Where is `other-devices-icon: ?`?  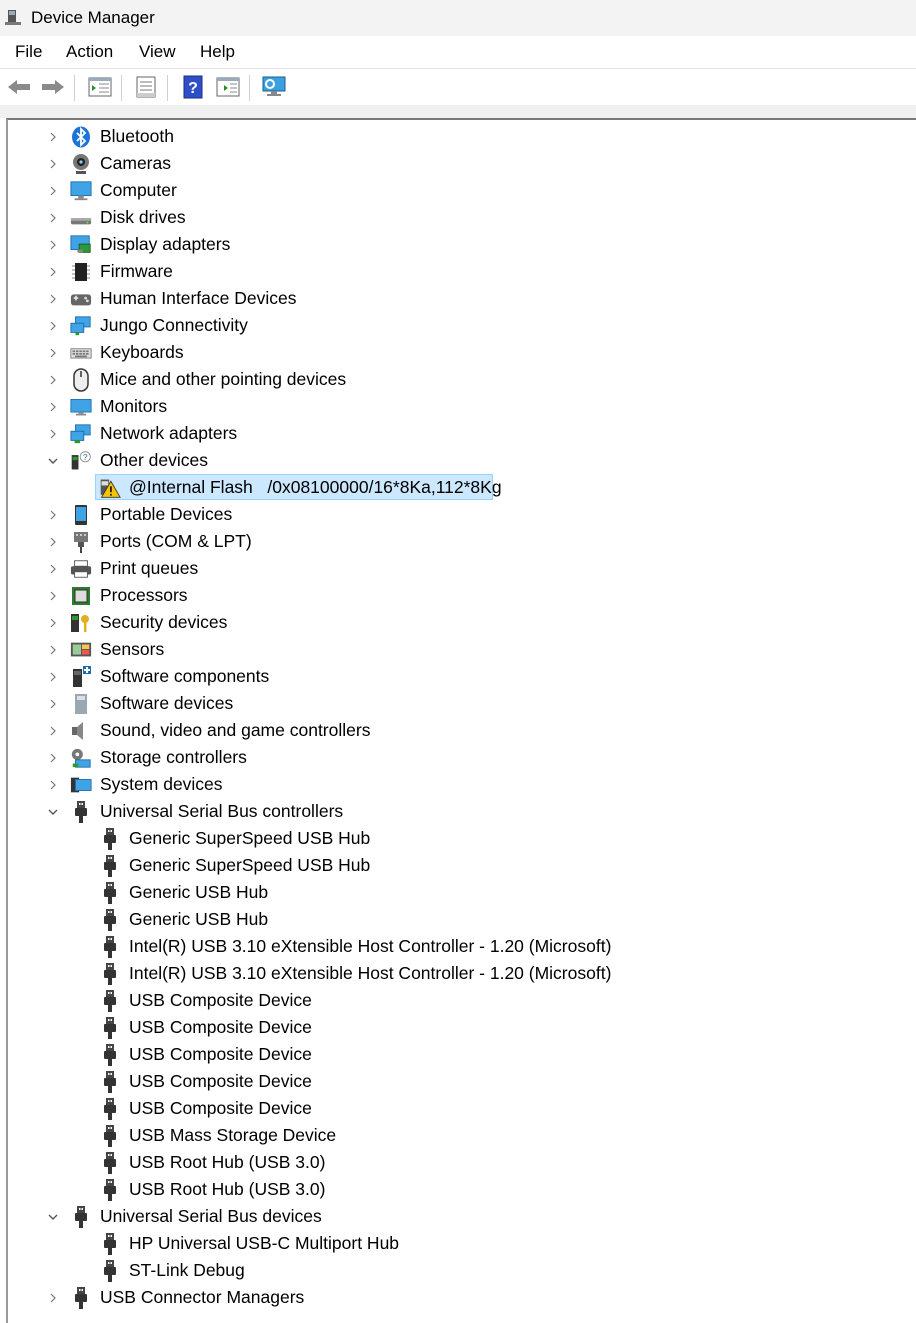 other-devices-icon: ? is located at coordinates (81, 461).